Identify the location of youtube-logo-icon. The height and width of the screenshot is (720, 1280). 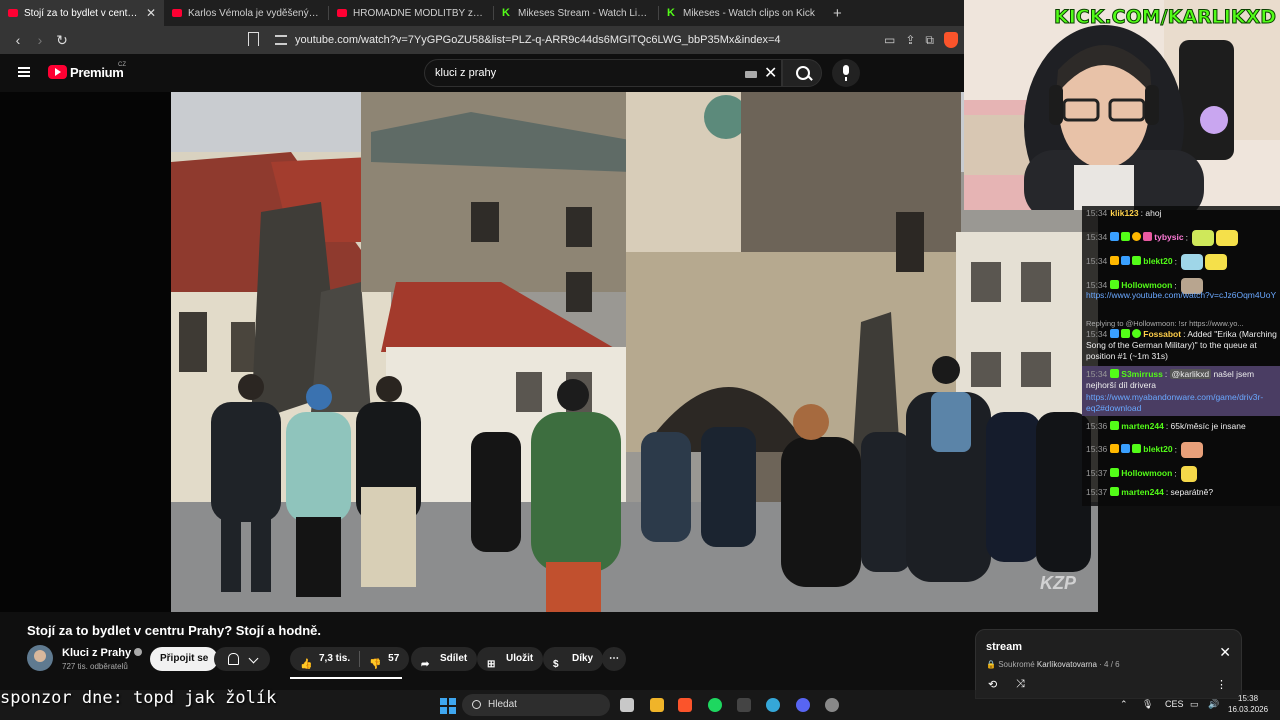
(57, 72).